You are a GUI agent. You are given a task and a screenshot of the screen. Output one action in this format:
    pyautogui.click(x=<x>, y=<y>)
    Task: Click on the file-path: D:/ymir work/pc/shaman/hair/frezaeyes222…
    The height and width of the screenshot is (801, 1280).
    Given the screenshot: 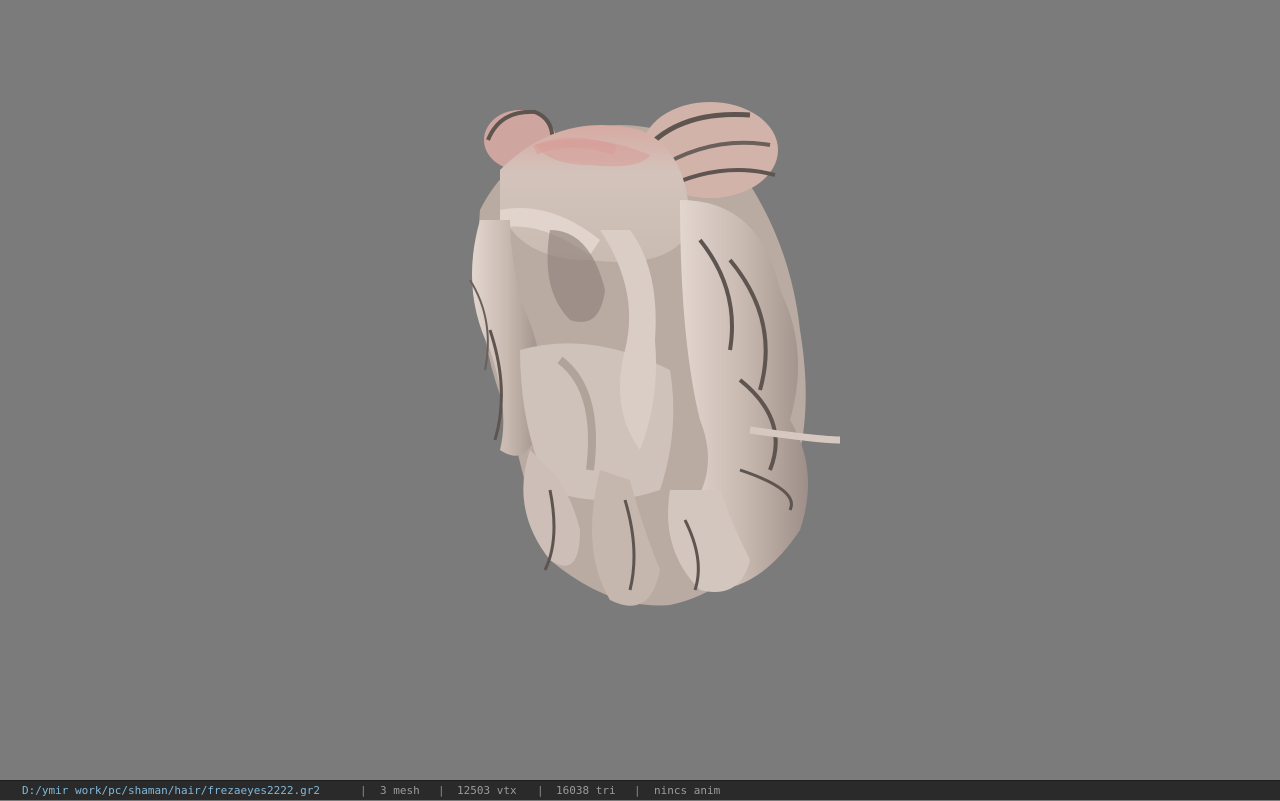 What is the action you would take?
    pyautogui.click(x=171, y=790)
    